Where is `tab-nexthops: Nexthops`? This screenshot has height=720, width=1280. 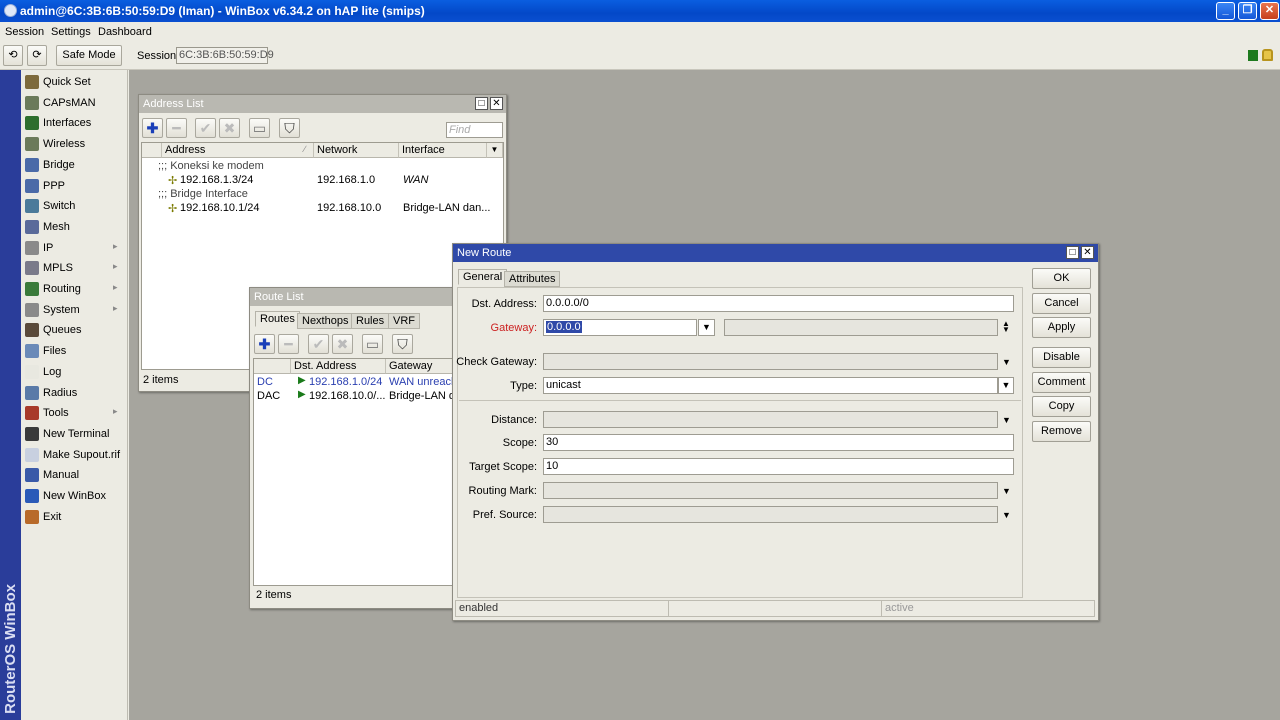
tab-nexthops: Nexthops is located at coordinates (325, 321).